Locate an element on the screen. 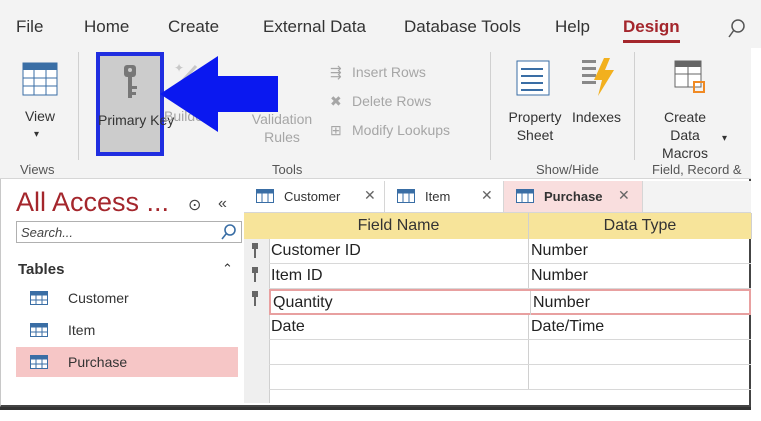 The height and width of the screenshot is (421, 761). insert-rows-button: Insert Rows is located at coordinates (389, 72).